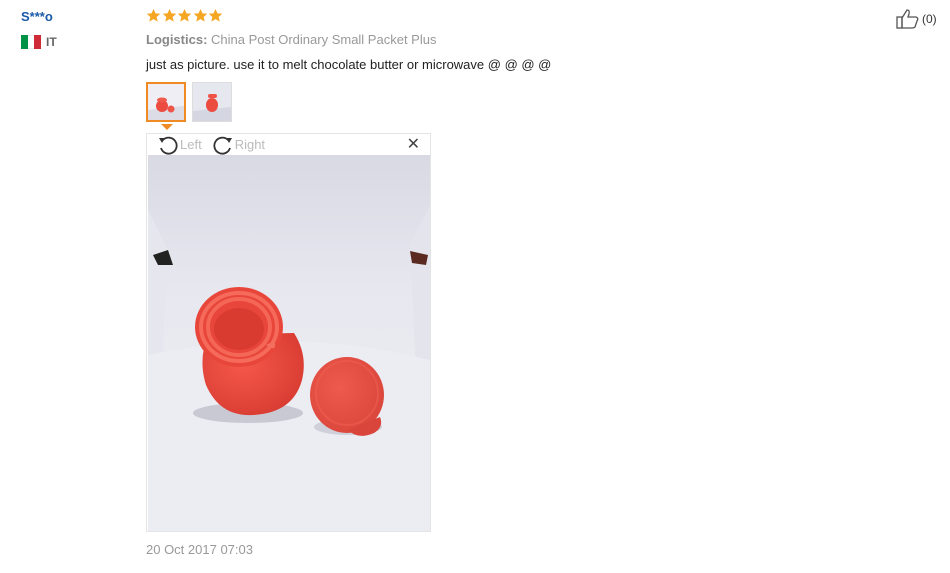 This screenshot has height=573, width=950. Describe the element at coordinates (199, 549) in the screenshot. I see `review-date: 20 Oct 2017 07:03` at that location.